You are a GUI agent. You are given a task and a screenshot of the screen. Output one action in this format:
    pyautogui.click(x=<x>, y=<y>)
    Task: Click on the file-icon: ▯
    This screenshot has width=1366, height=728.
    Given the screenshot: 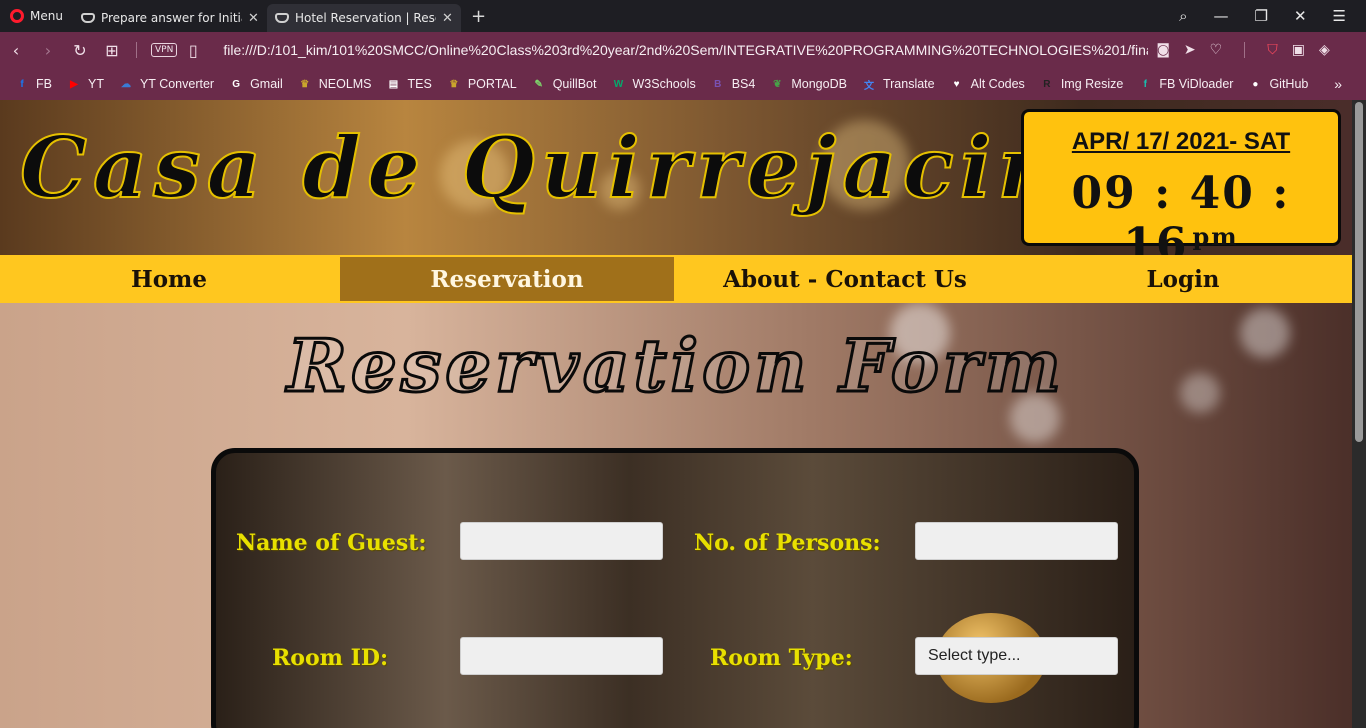 What is the action you would take?
    pyautogui.click(x=193, y=50)
    